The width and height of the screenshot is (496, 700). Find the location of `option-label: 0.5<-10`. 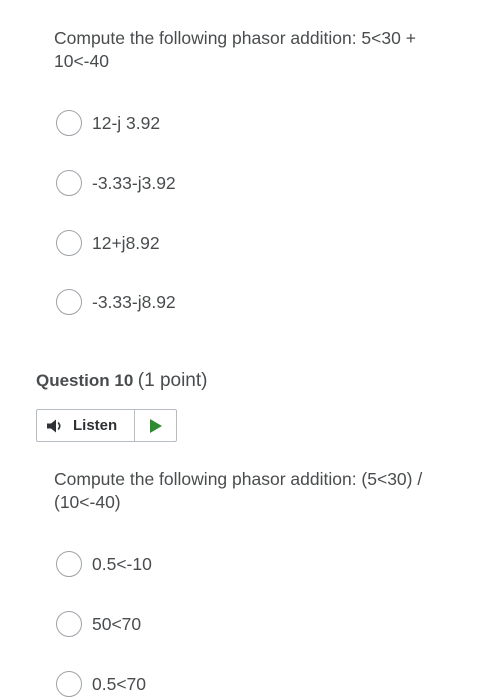

option-label: 0.5<-10 is located at coordinates (122, 563).